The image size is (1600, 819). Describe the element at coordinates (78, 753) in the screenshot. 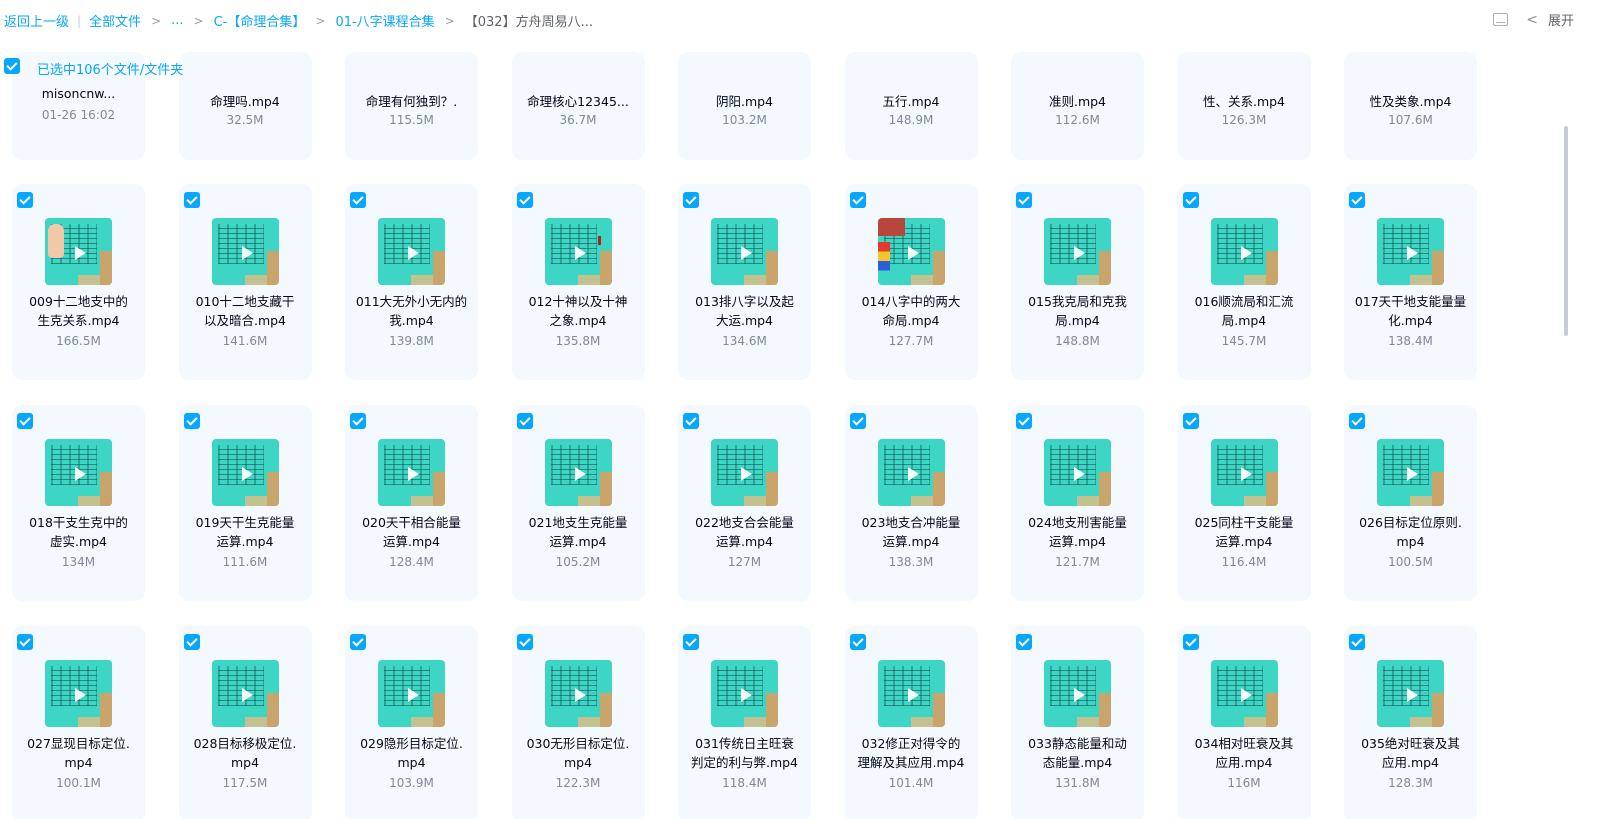

I see `file-name: 027显现目标定位. mp4` at that location.